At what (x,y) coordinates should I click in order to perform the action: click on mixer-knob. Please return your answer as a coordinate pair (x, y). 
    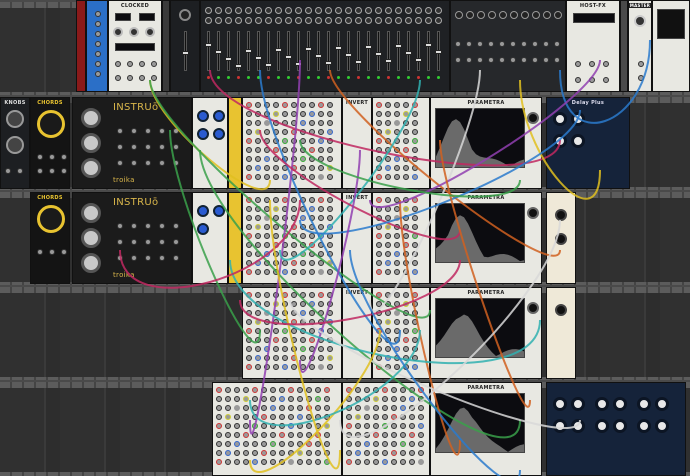
    Looking at the image, I should click on (268, 20).